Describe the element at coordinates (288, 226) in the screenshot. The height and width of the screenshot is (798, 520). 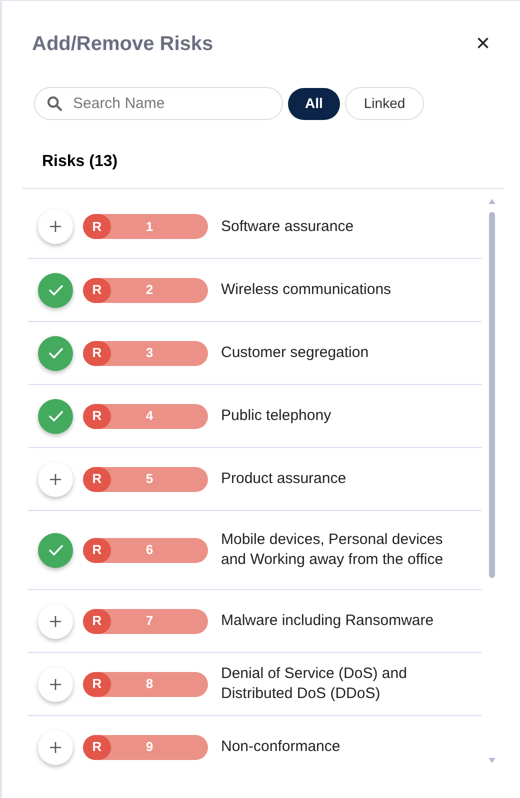
I see `risk-name: Software assurance` at that location.